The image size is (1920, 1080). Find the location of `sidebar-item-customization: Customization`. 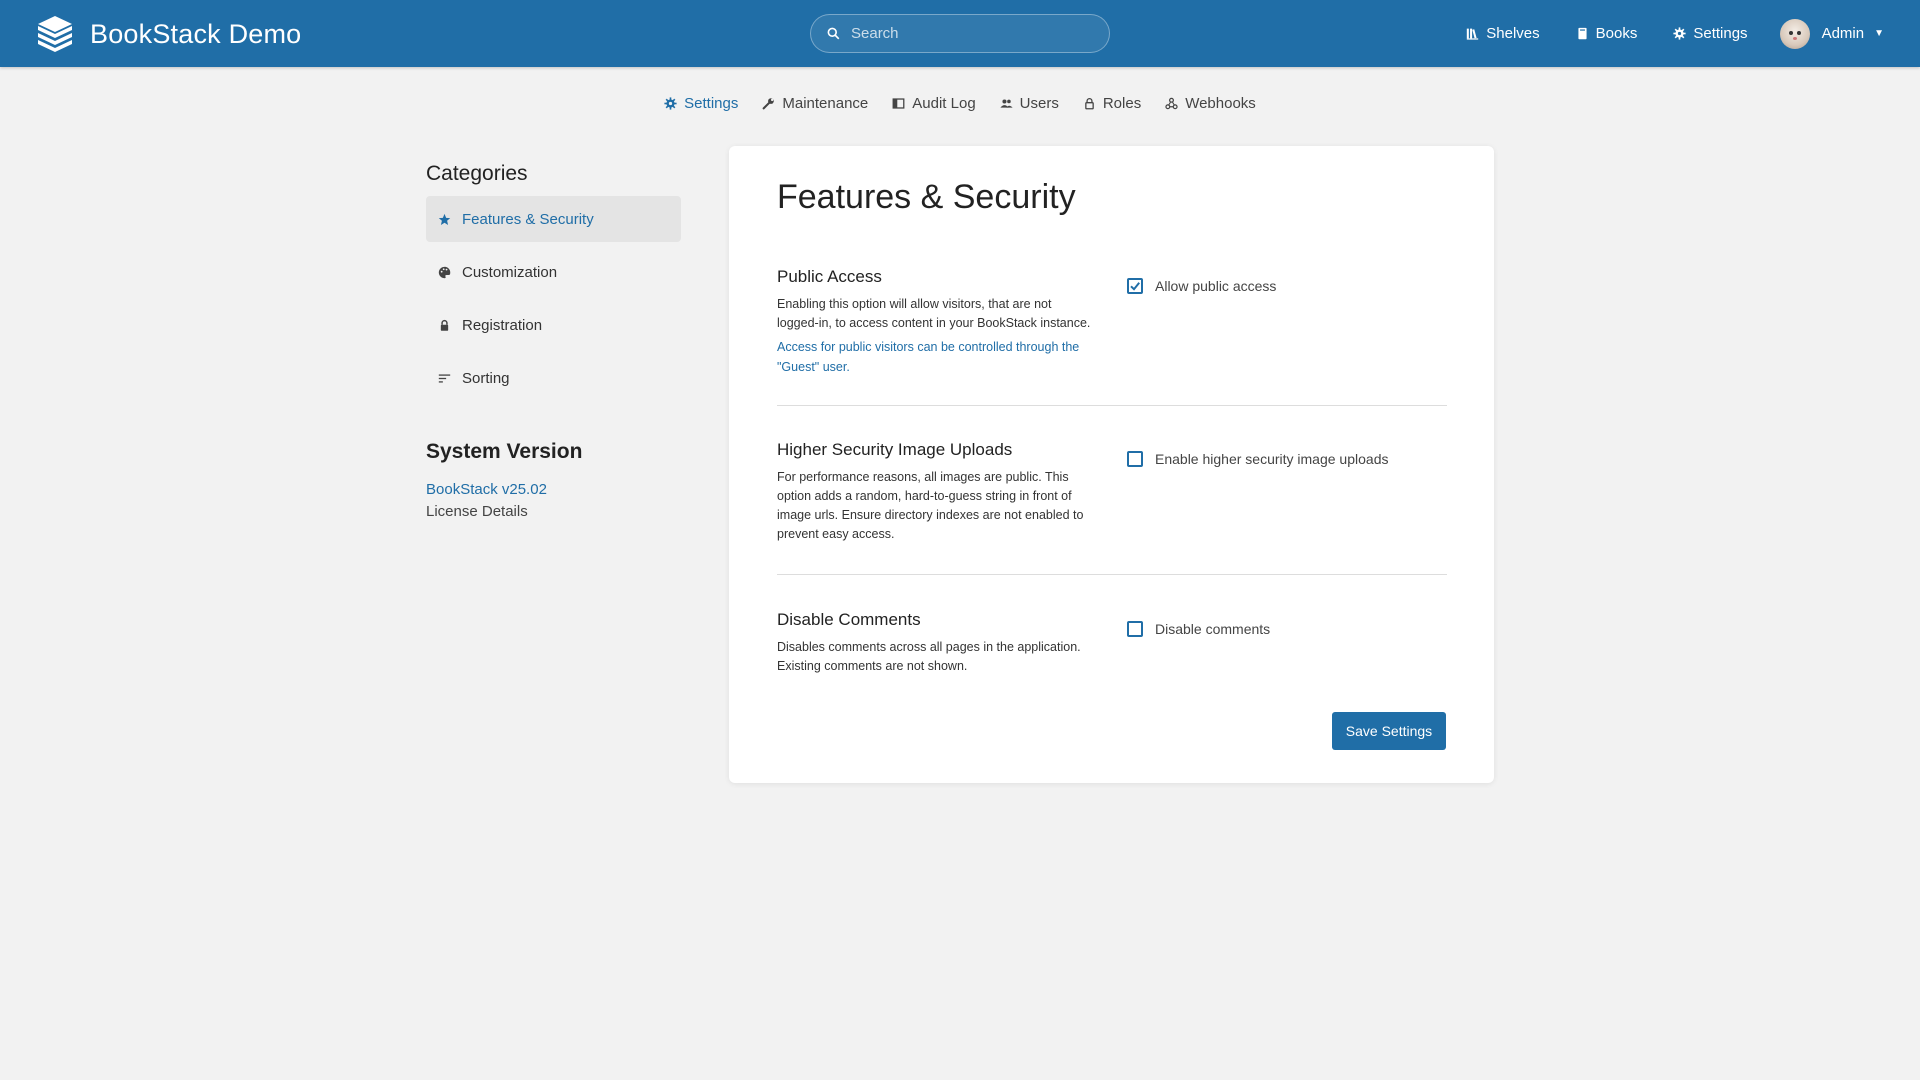

sidebar-item-customization: Customization is located at coordinates (553, 272).